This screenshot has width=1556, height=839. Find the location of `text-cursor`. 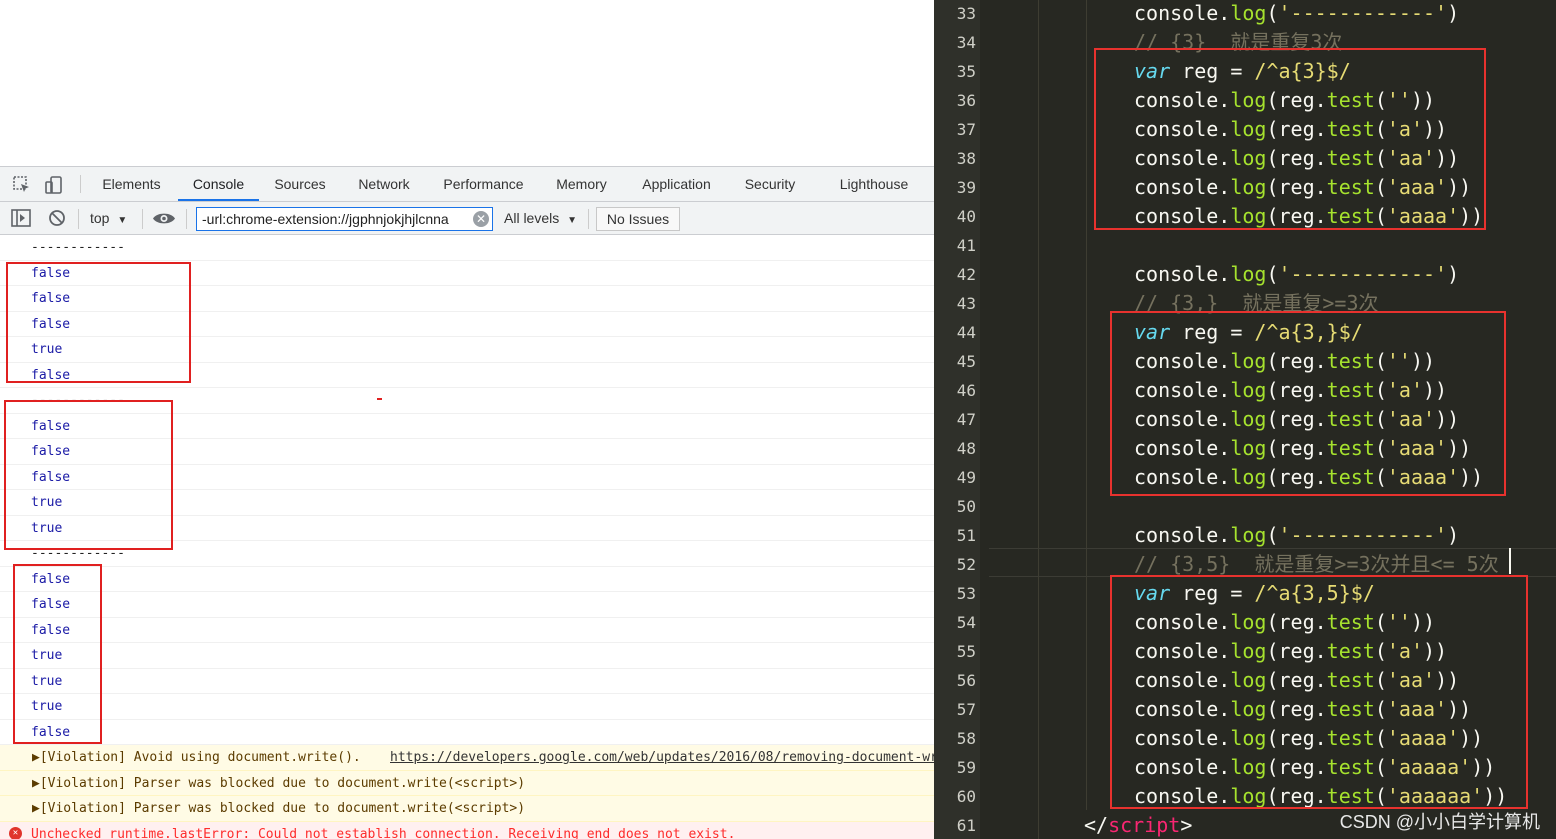

text-cursor is located at coordinates (1510, 561).